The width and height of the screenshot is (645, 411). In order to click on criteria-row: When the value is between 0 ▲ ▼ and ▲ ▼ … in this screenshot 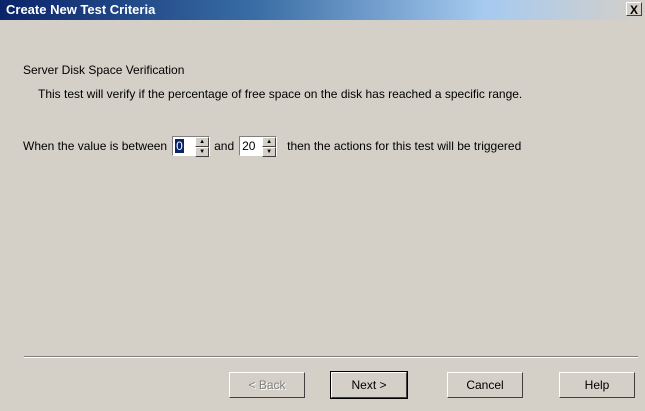, I will do `click(272, 146)`.